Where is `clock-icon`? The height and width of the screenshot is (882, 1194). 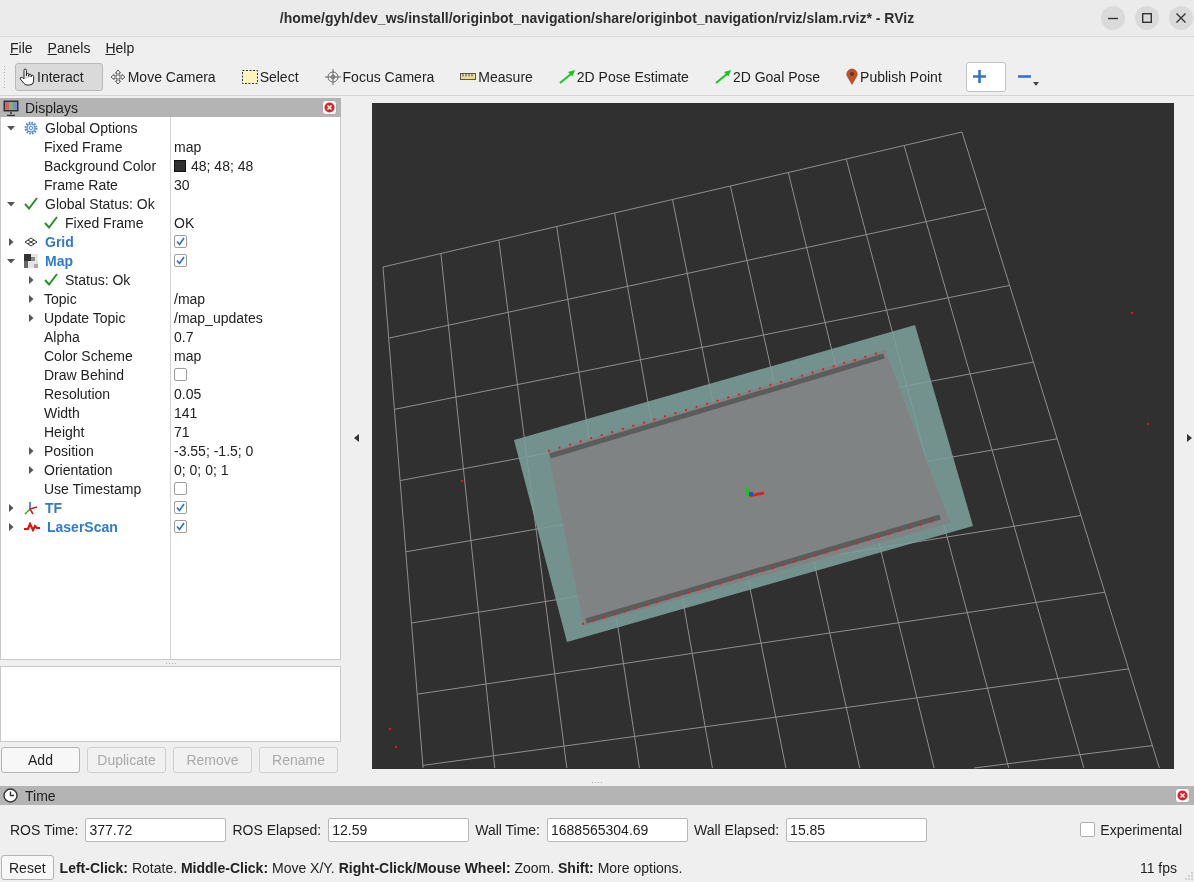
clock-icon is located at coordinates (10, 795).